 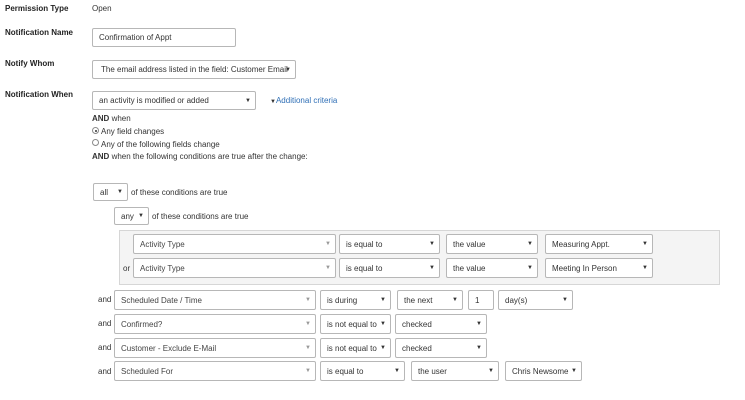 I want to click on condition-1-connector: and, so click(x=105, y=299).